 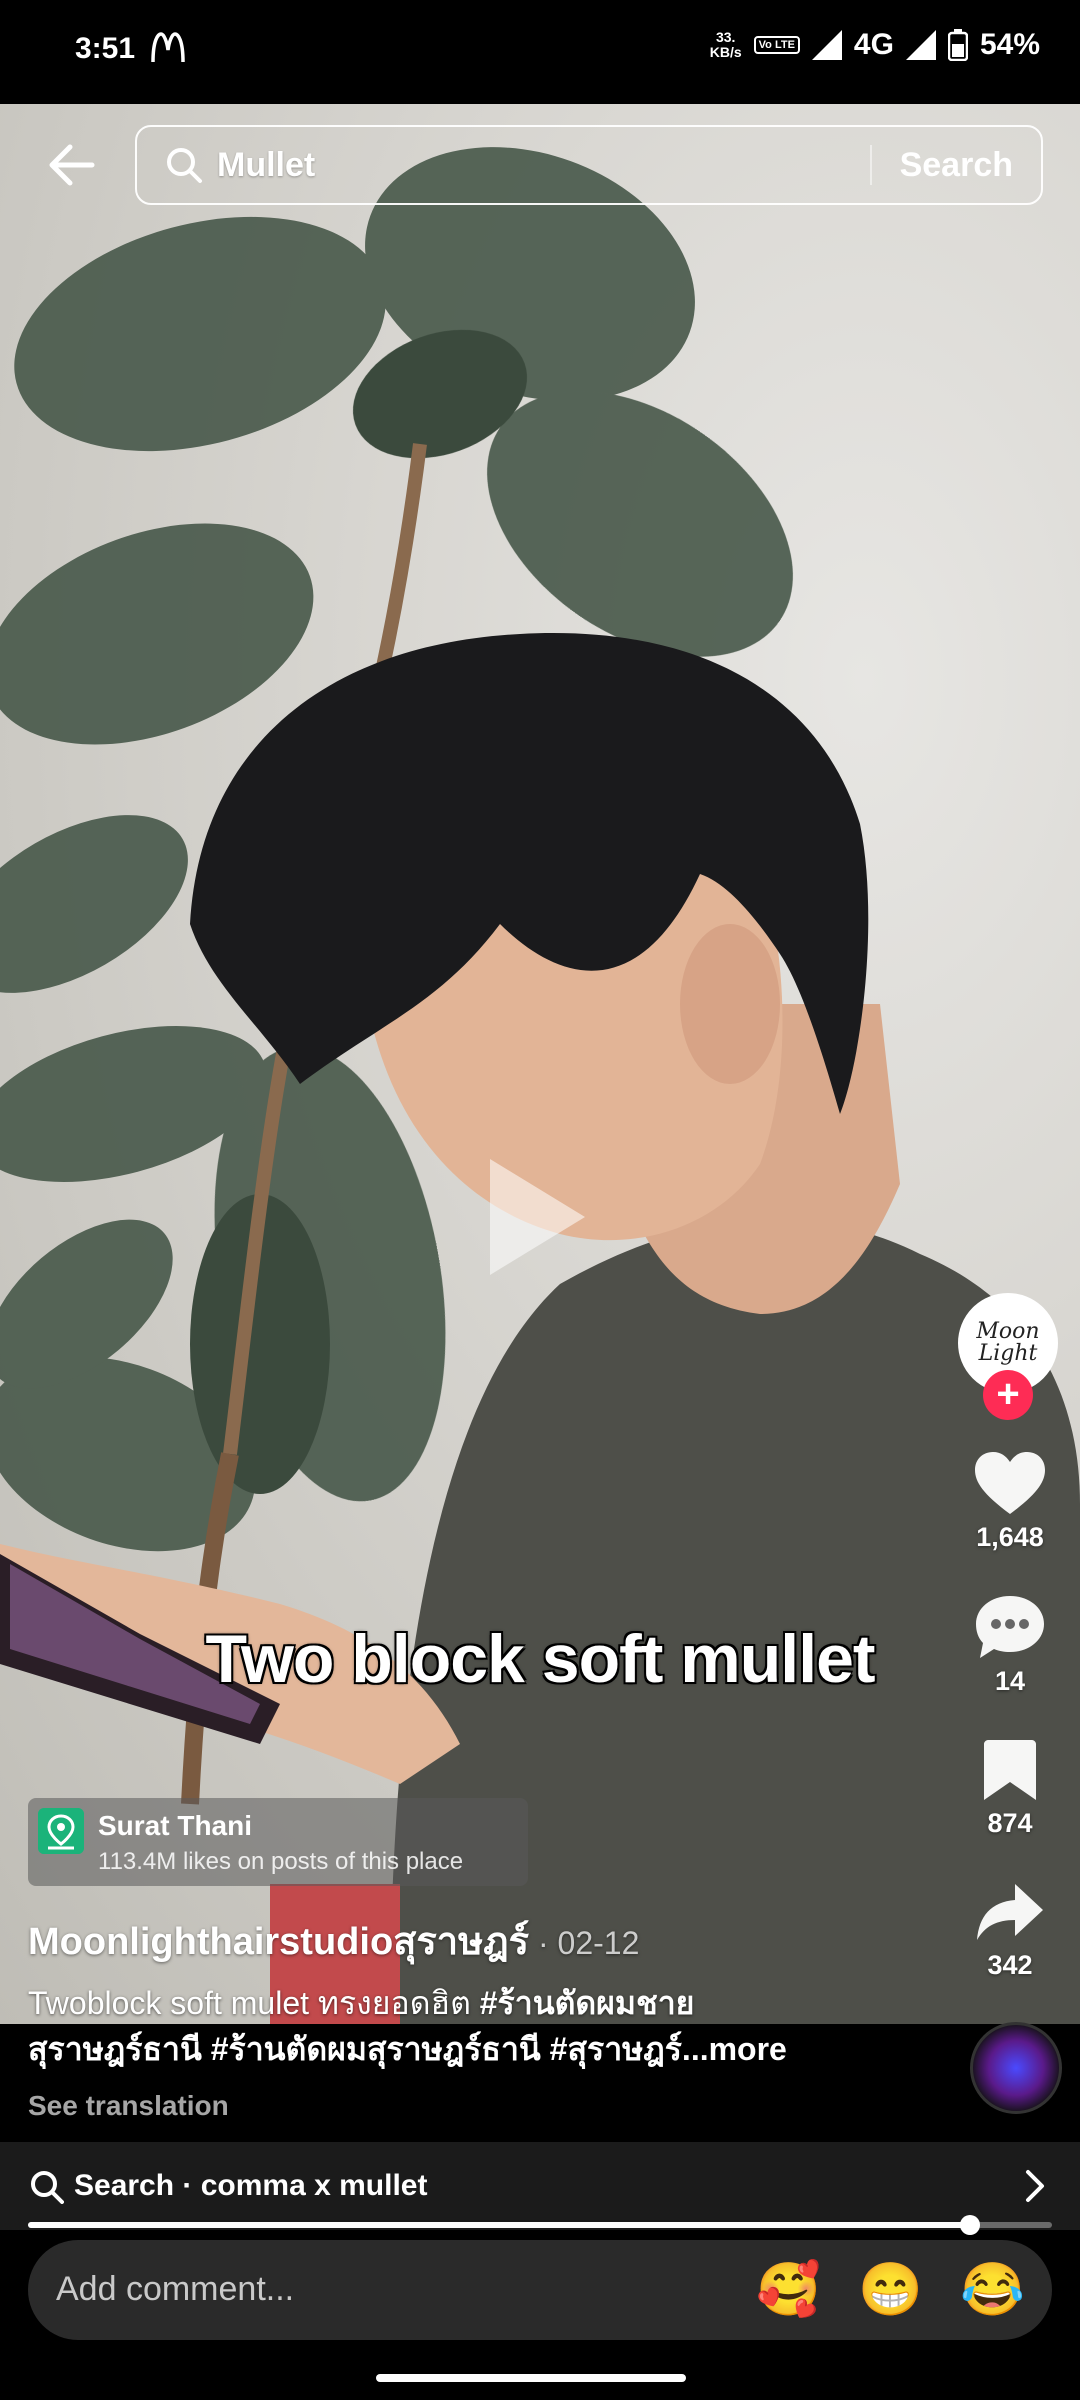 What do you see at coordinates (376, 2049) in the screenshot?
I see `hashtag: #ร้านตัดผมสุราษฎร์ธานี` at bounding box center [376, 2049].